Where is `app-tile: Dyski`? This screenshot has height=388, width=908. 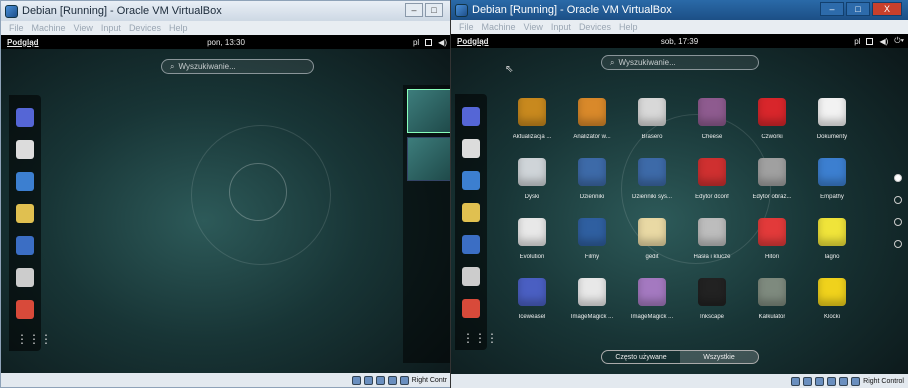 app-tile: Dyski is located at coordinates (532, 186).